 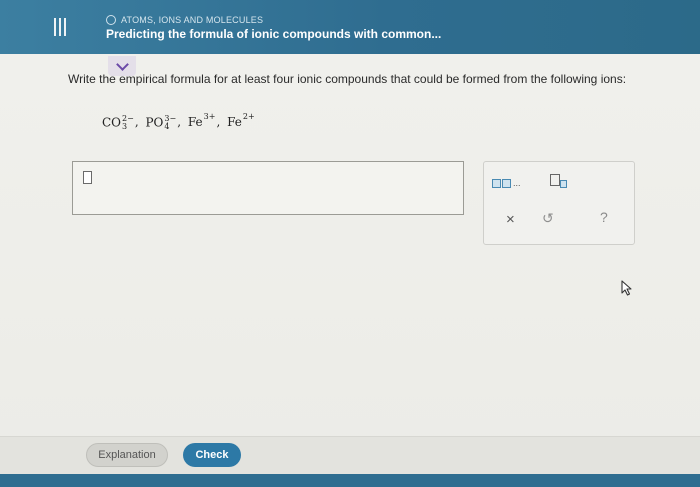 I want to click on ion-iron-iii: Fe3+, so click(x=202, y=120).